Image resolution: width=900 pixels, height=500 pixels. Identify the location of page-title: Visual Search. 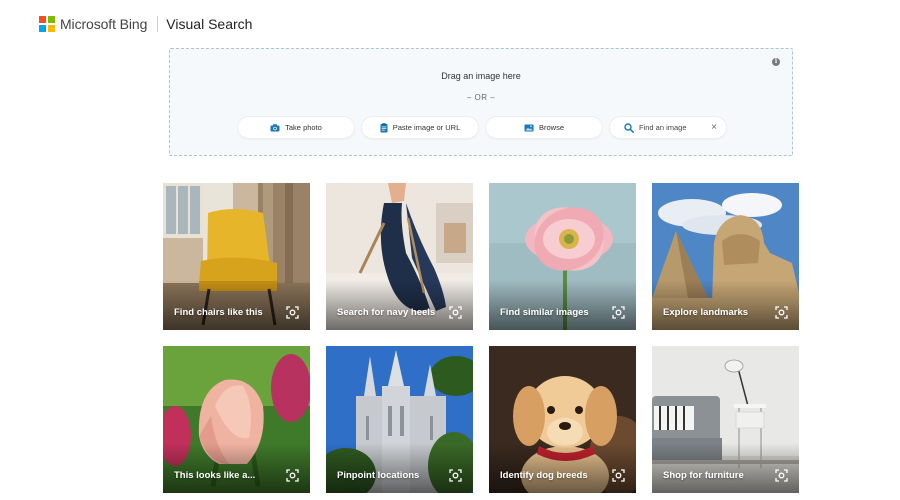
(209, 24).